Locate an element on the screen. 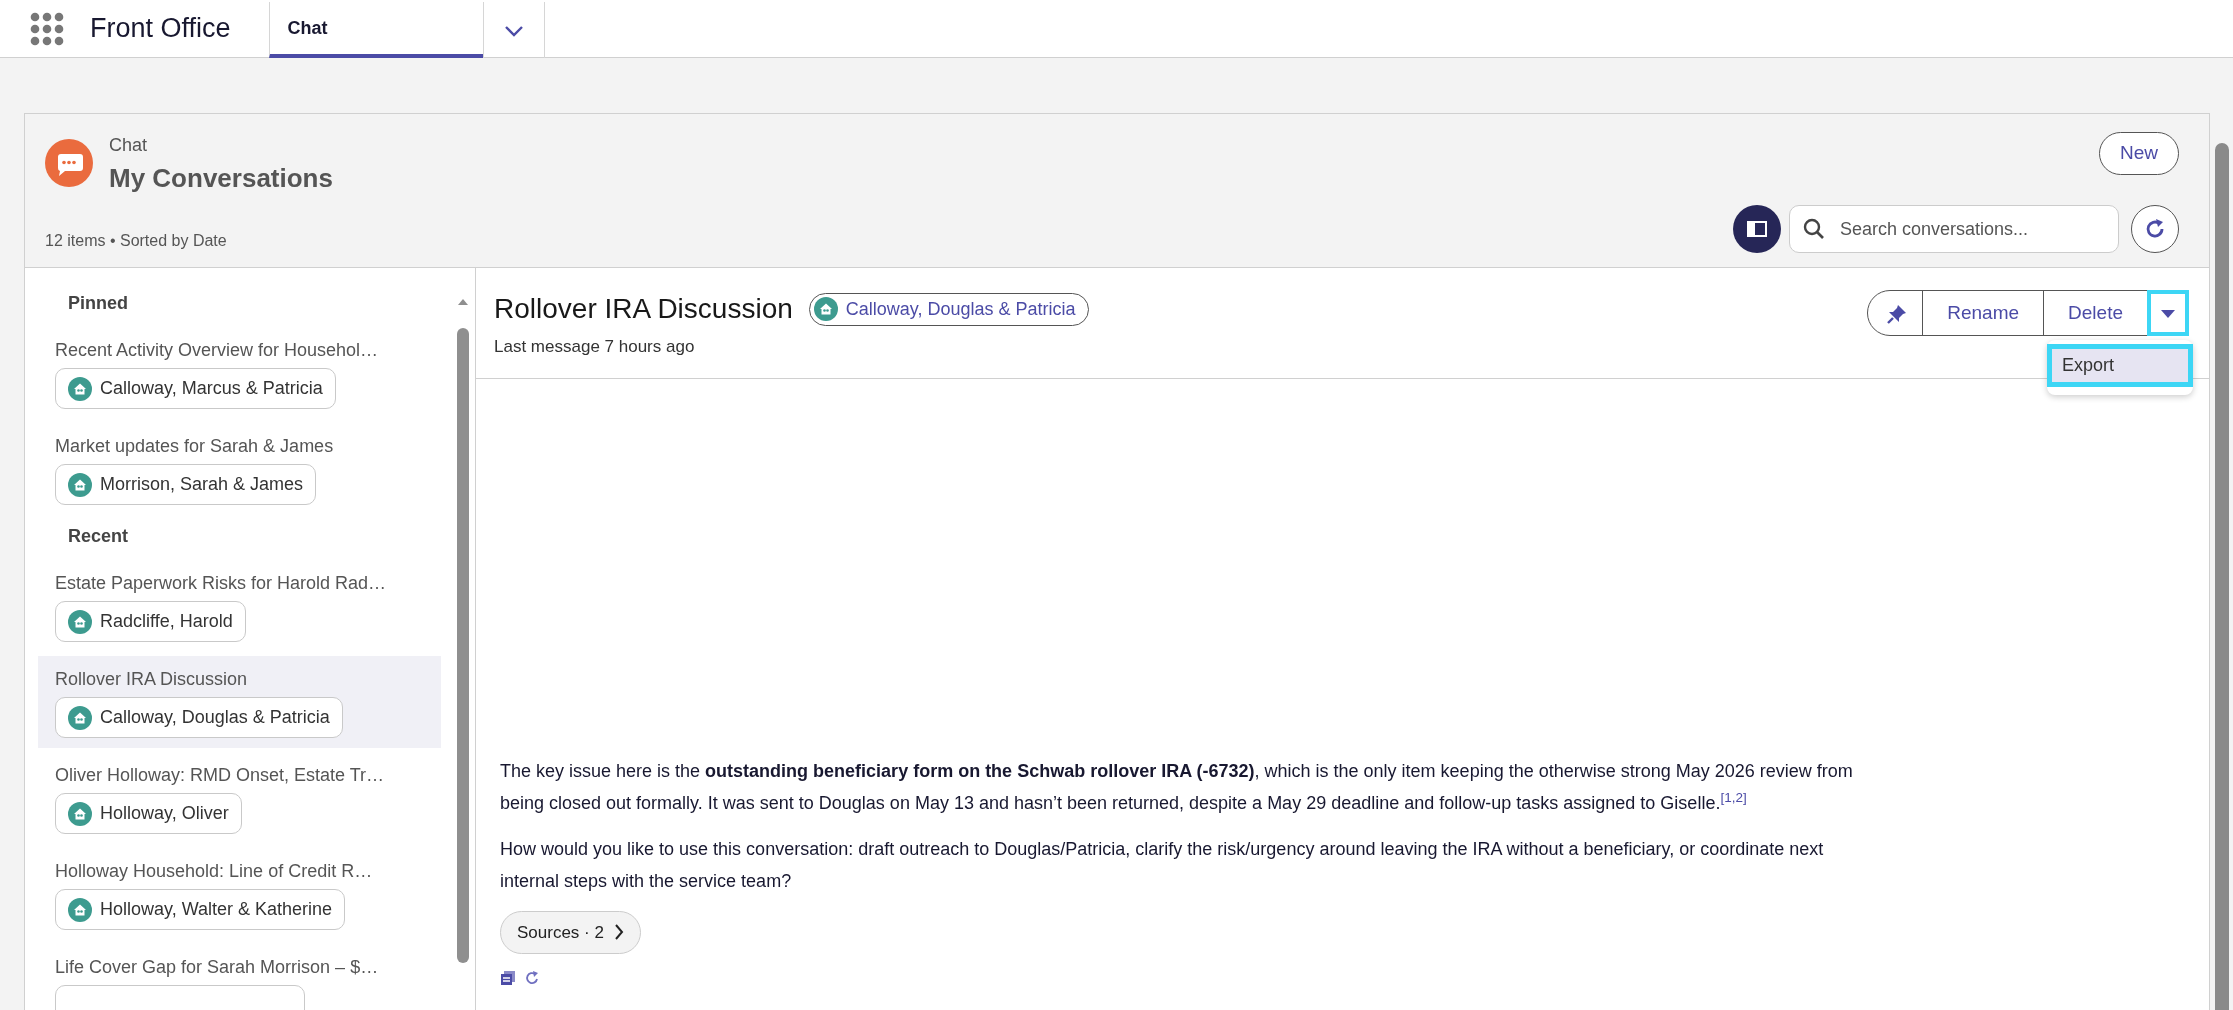  more-actions-button is located at coordinates (2168, 313).